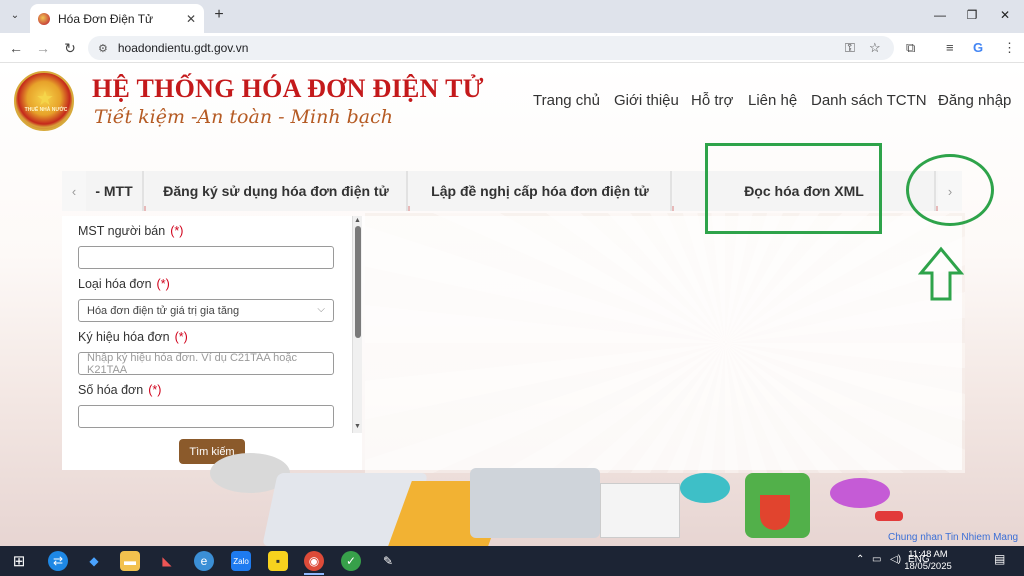 The image size is (1024, 576). Describe the element at coordinates (1005, 15) in the screenshot. I see `window-close-icon: ✕` at that location.